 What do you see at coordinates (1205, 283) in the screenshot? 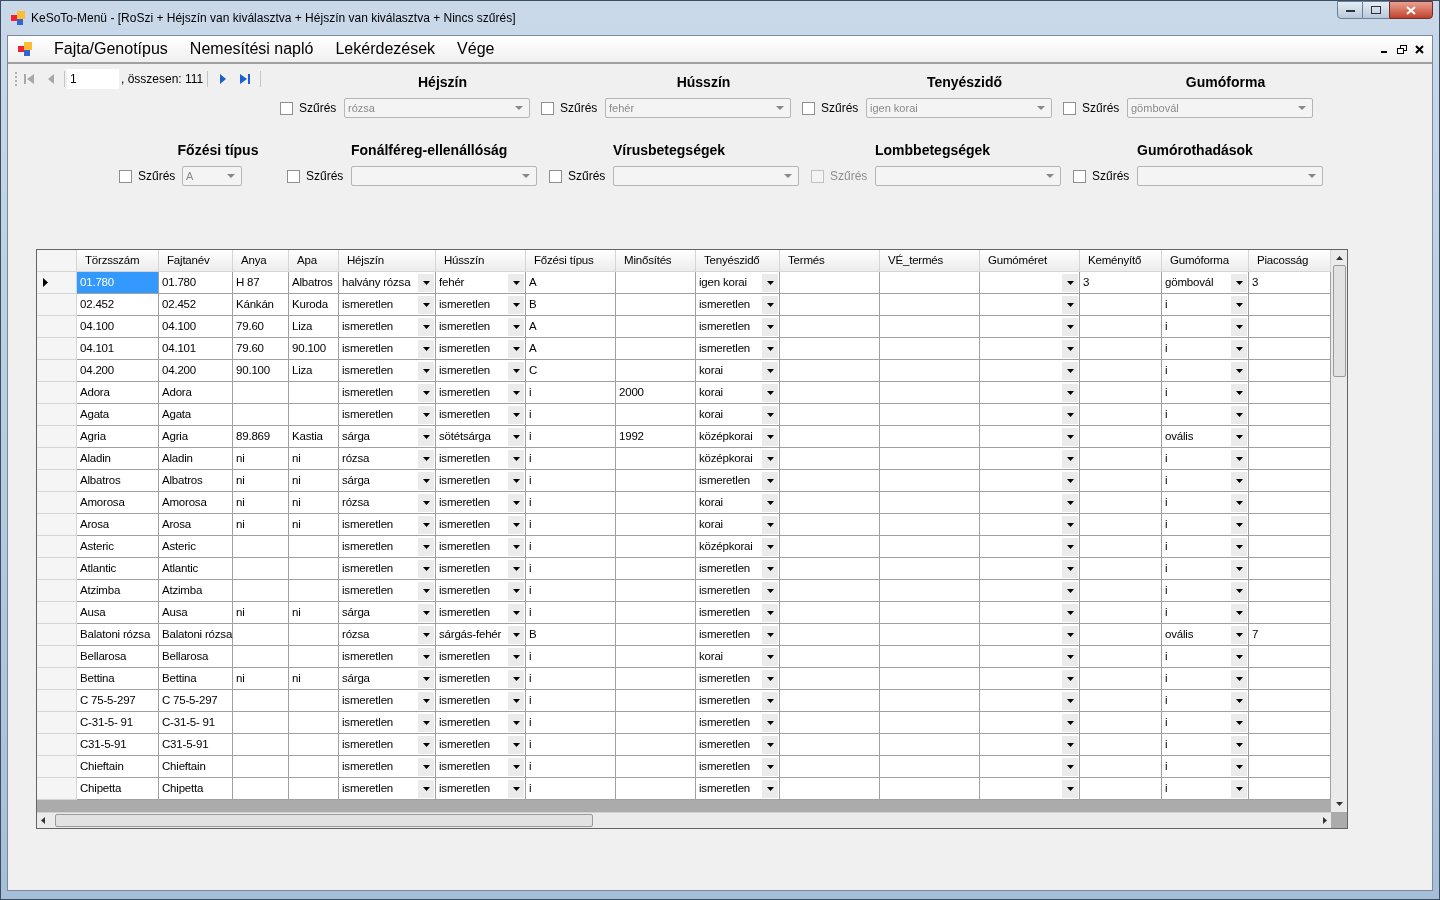
I see `dropdown-cell: gömbovál` at bounding box center [1205, 283].